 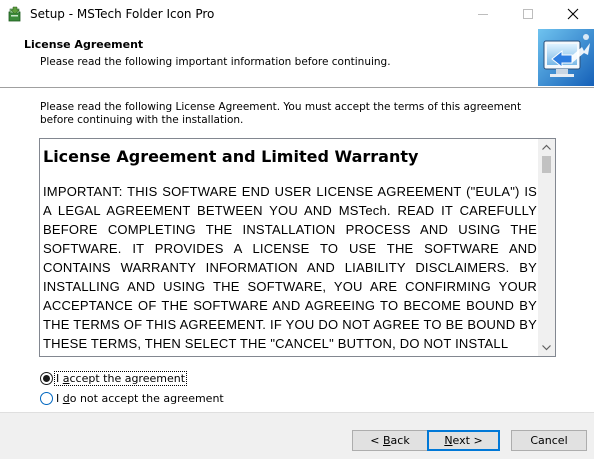 What do you see at coordinates (297, 88) in the screenshot?
I see `header-divider-highlight` at bounding box center [297, 88].